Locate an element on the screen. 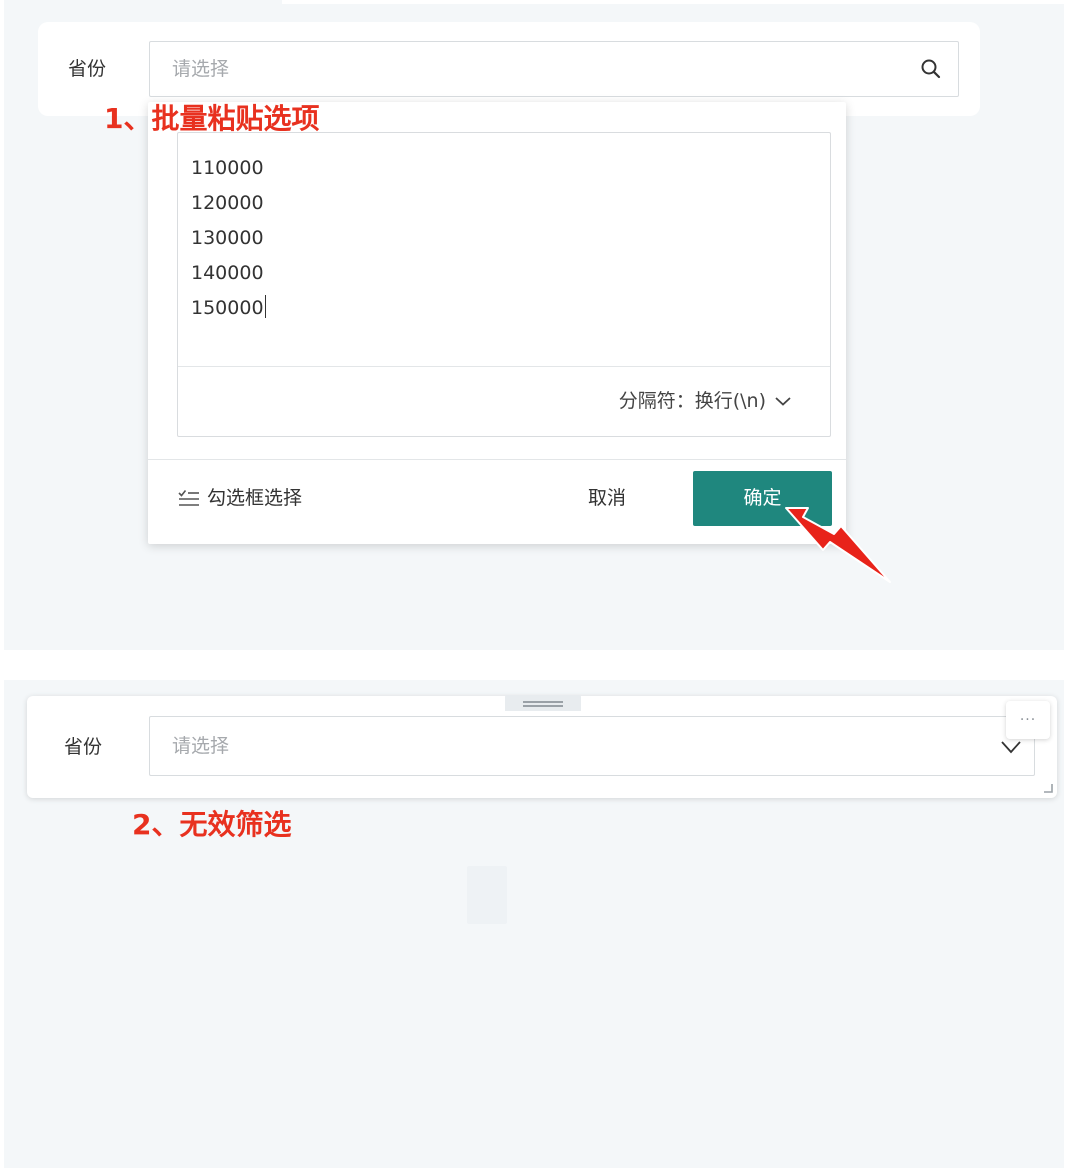 The height and width of the screenshot is (1168, 1074). resize-handle-icon is located at coordinates (1048, 788).